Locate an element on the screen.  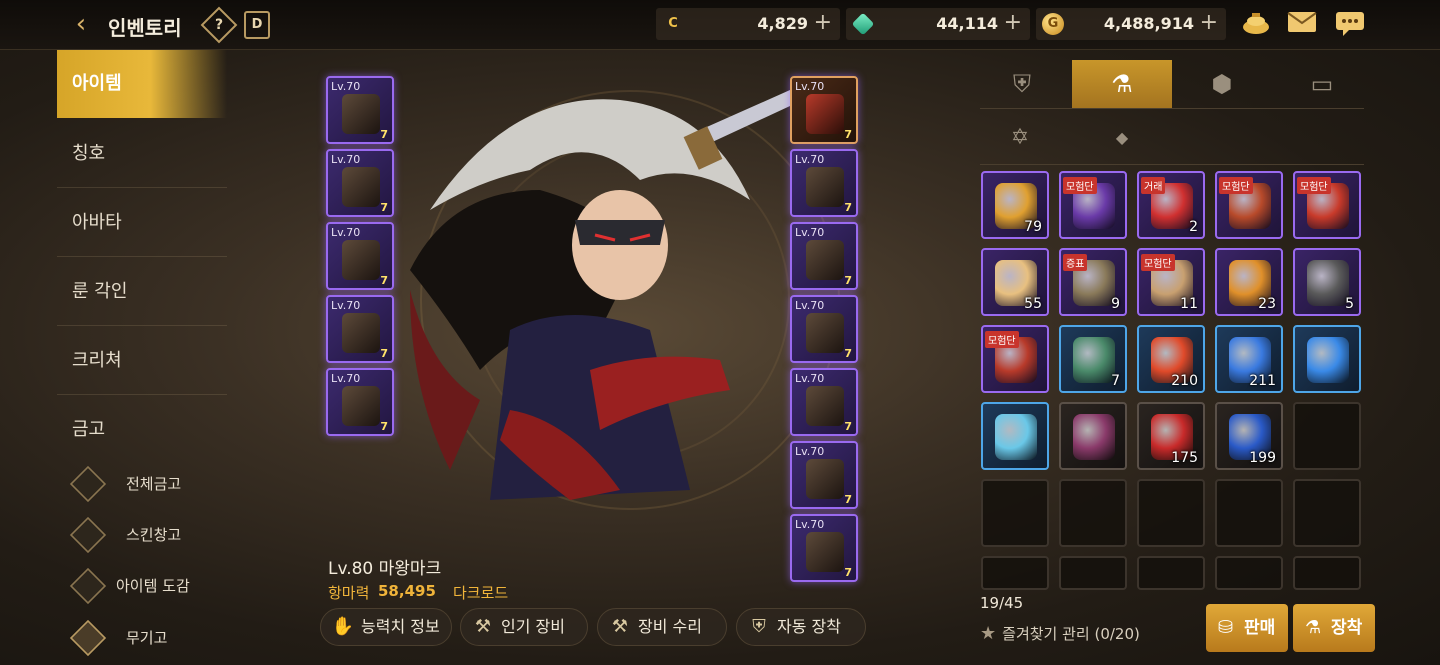
boots-icon is located at coordinates (361, 406).